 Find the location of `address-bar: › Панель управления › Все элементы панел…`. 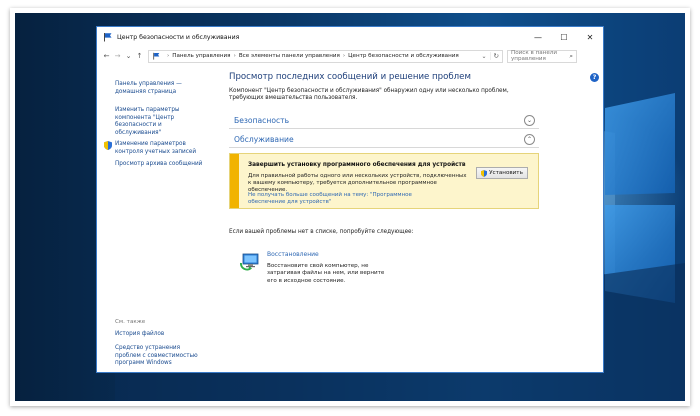

address-bar: › Панель управления › Все элементы панел… is located at coordinates (325, 56).